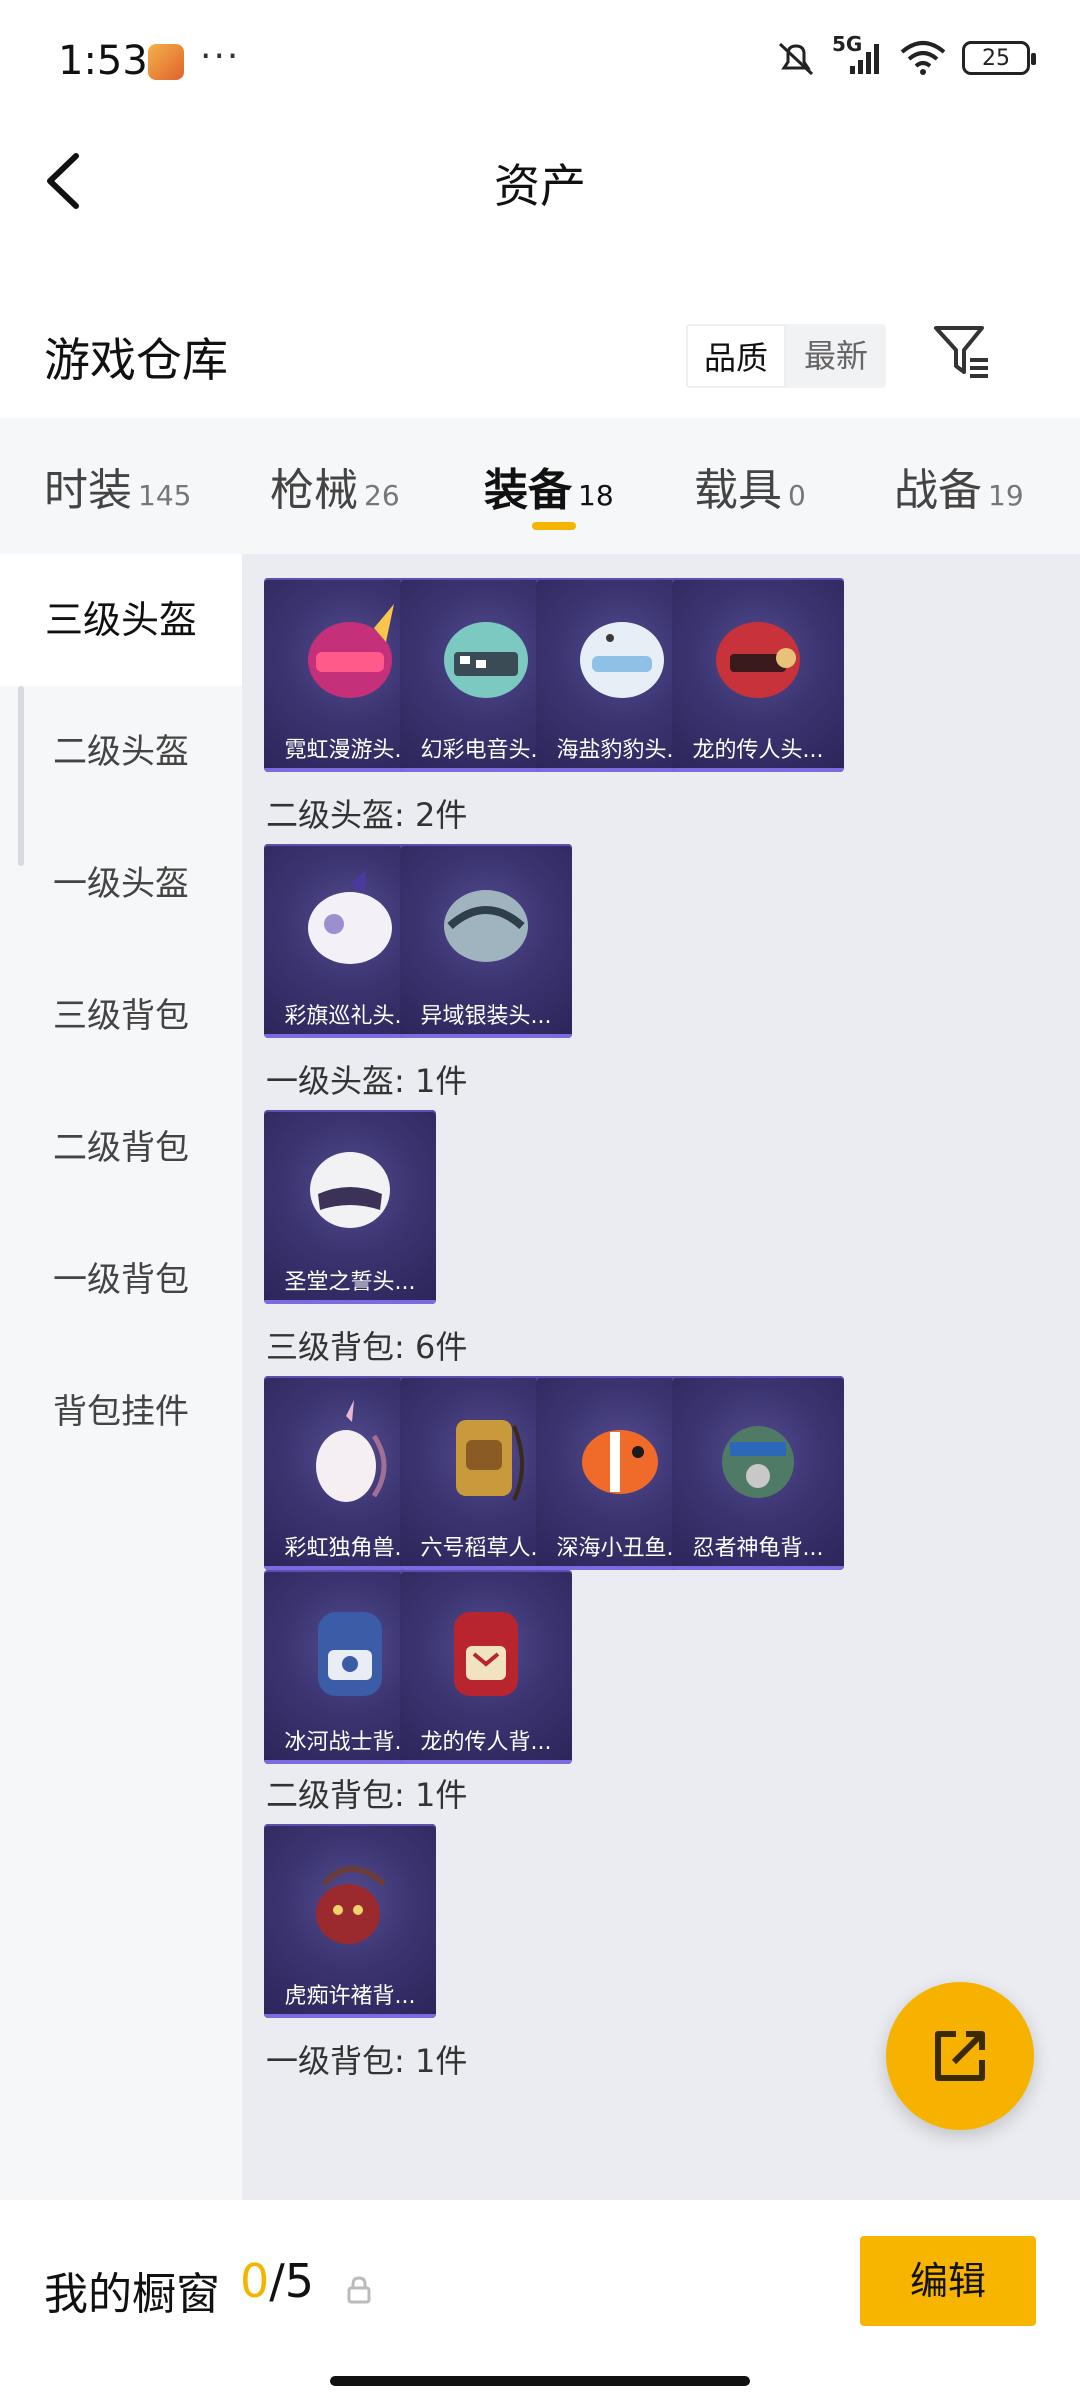 The height and width of the screenshot is (2400, 1080). Describe the element at coordinates (796, 59) in the screenshot. I see `mute-icon` at that location.